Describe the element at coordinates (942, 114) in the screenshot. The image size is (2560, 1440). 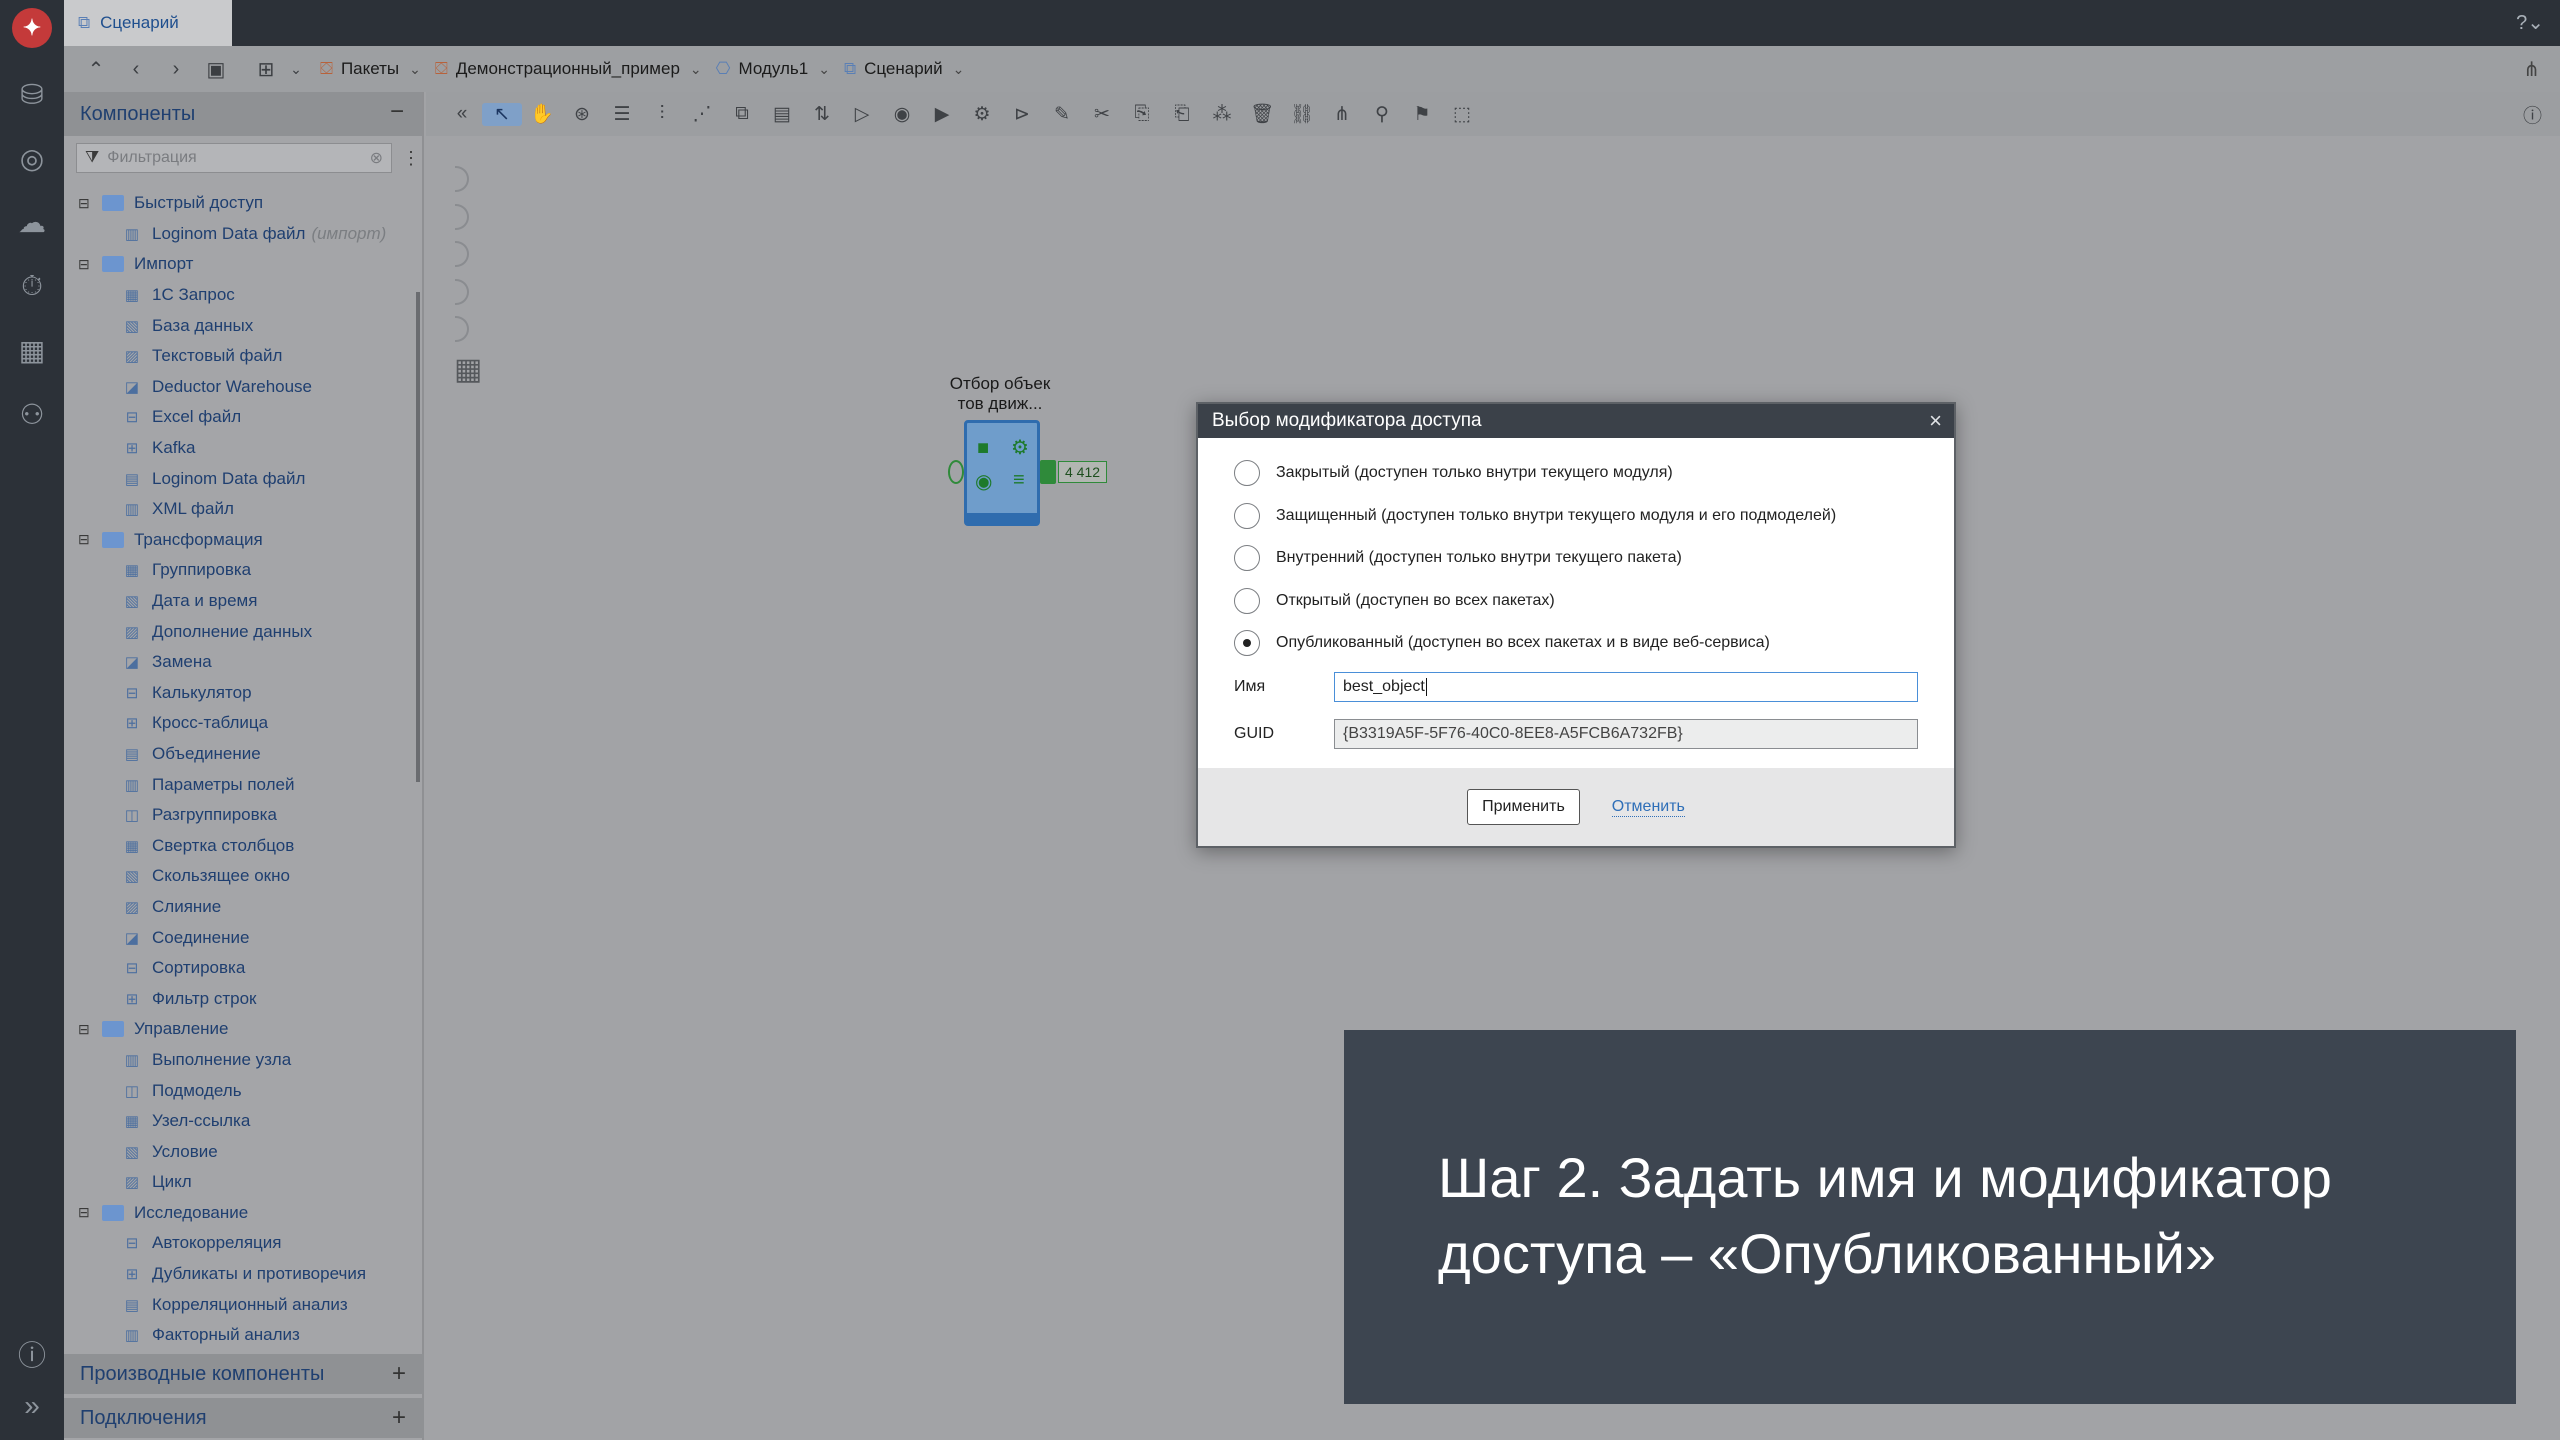
I see `run-cursor-icon: ▶` at that location.